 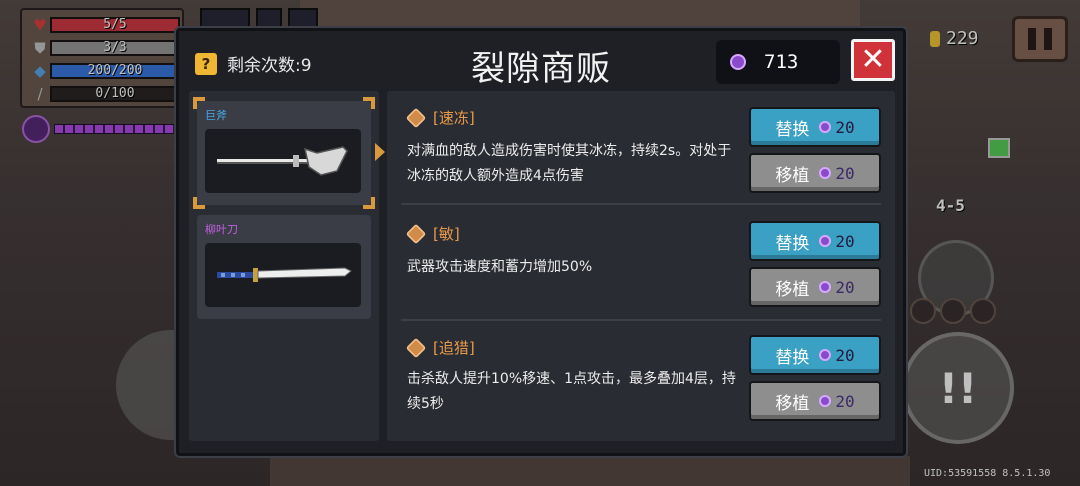 What do you see at coordinates (569, 163) in the screenshot?
I see `trait-description: 对满血的敌人造成伤害时使其冰冻，持续2s。对处于冰冻的敌人额外造成4点伤害` at bounding box center [569, 163].